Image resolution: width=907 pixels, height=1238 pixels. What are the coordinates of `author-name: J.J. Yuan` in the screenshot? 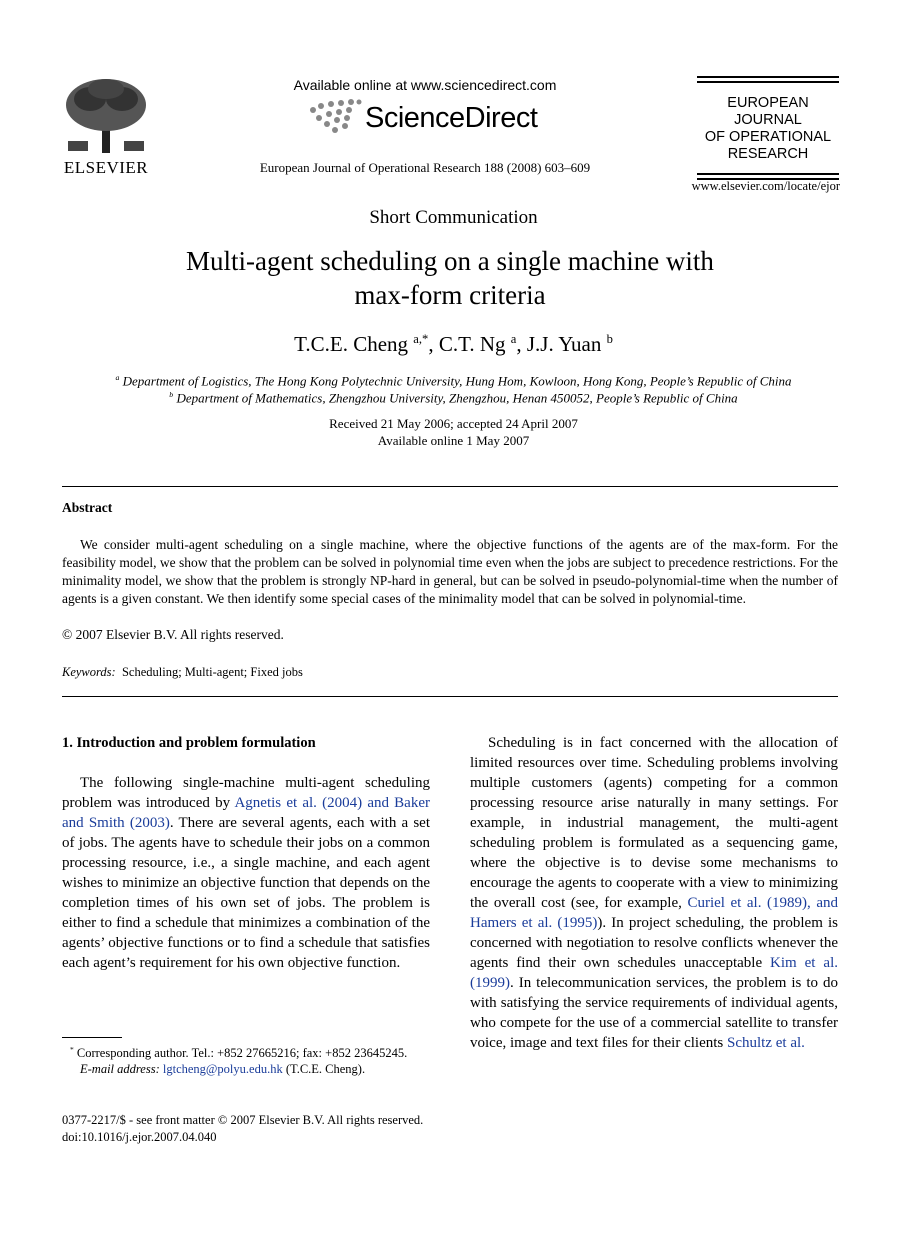 It's located at (564, 344).